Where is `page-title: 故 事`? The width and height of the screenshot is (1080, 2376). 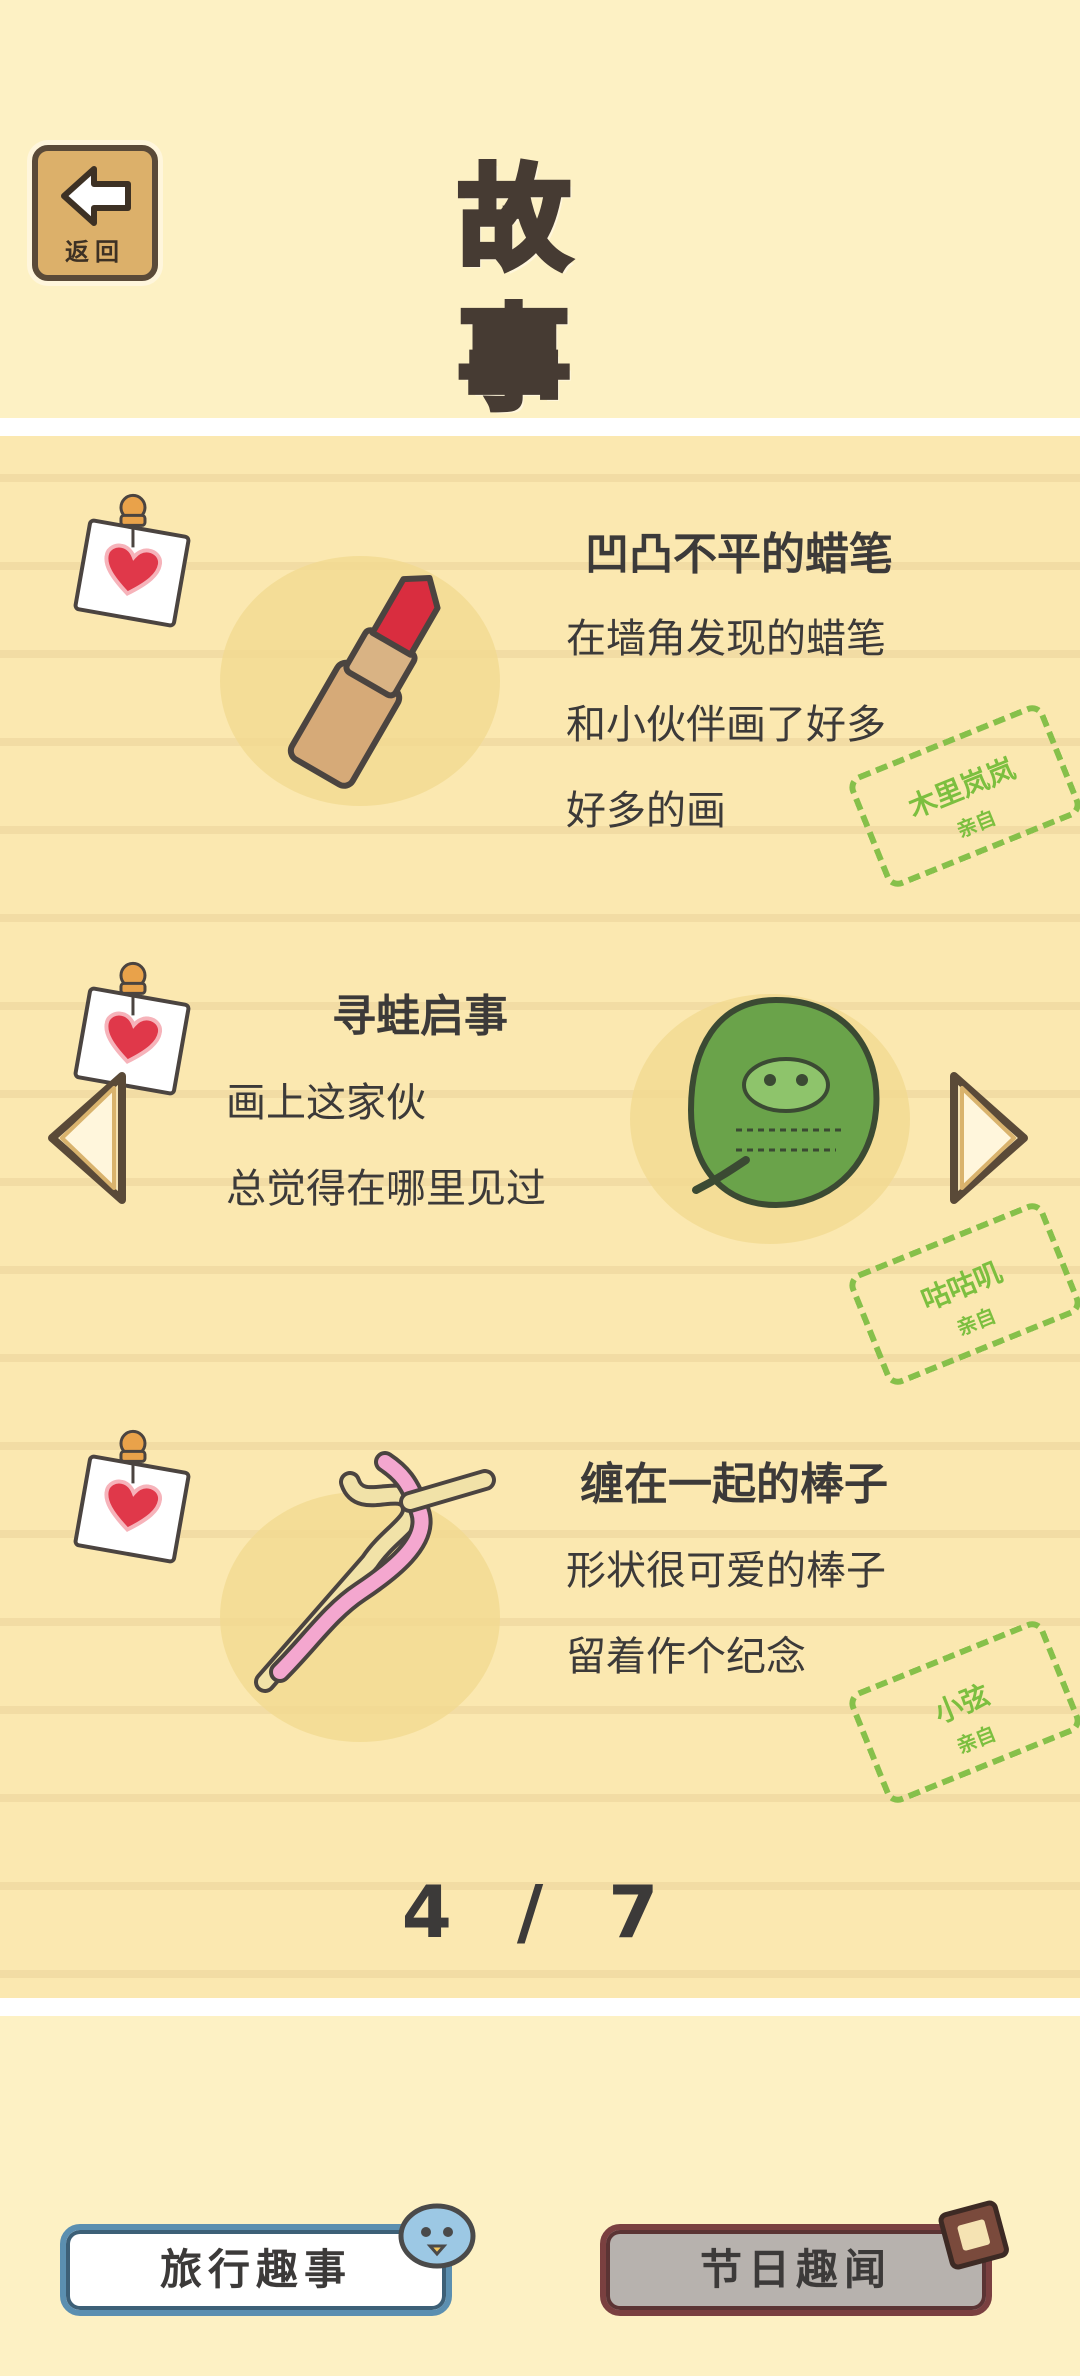
page-title: 故 事 is located at coordinates (538, 290).